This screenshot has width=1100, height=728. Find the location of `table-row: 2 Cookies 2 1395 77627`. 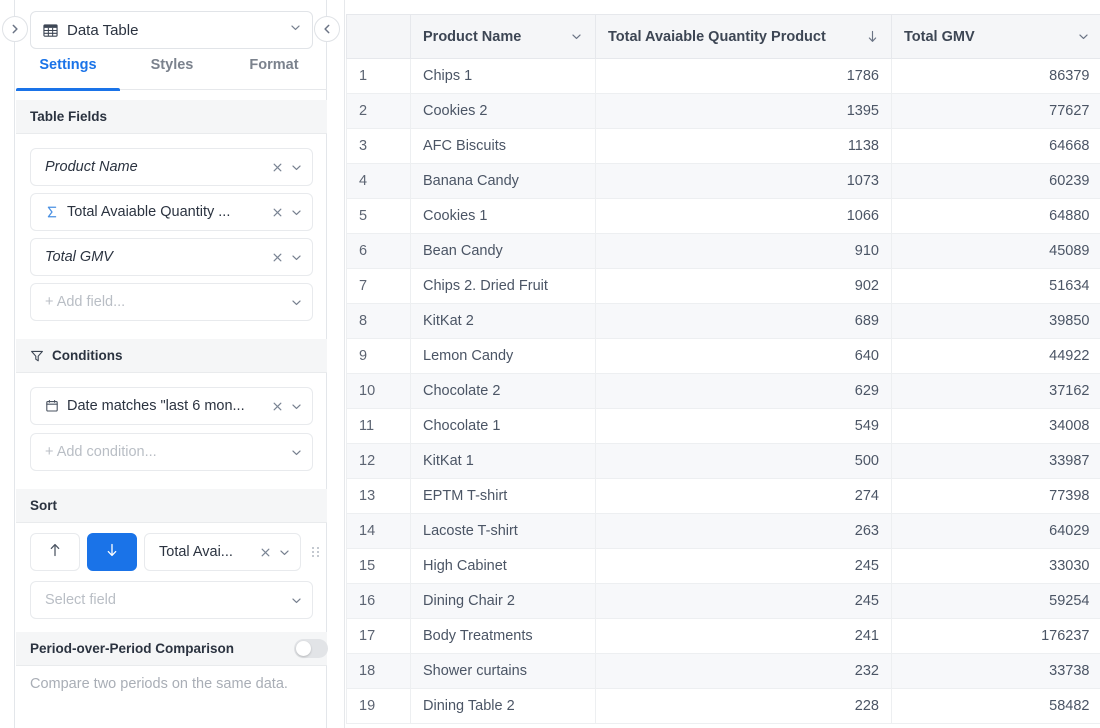

table-row: 2 Cookies 2 1395 77627 is located at coordinates (723, 111).